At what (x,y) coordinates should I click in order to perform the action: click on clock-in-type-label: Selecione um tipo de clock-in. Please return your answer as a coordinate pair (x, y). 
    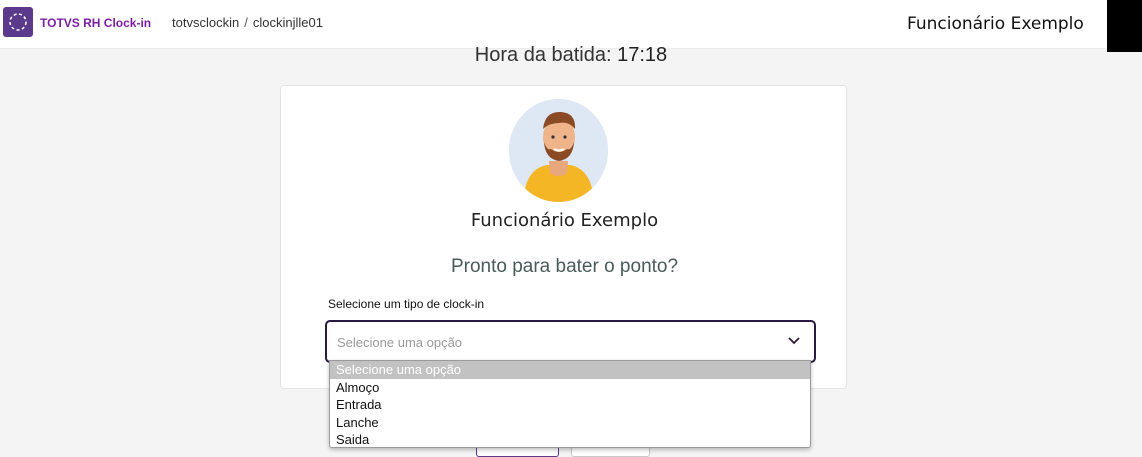
    Looking at the image, I should click on (406, 304).